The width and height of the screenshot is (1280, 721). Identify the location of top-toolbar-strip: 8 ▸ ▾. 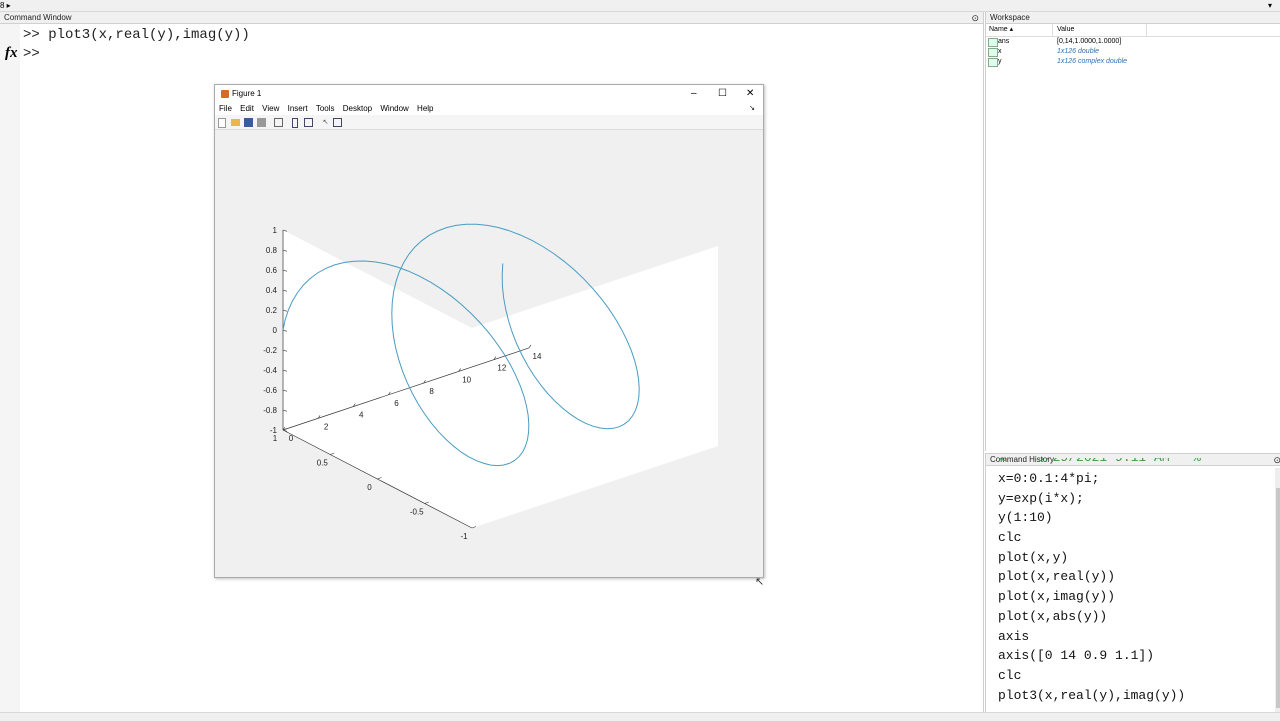
(640, 6).